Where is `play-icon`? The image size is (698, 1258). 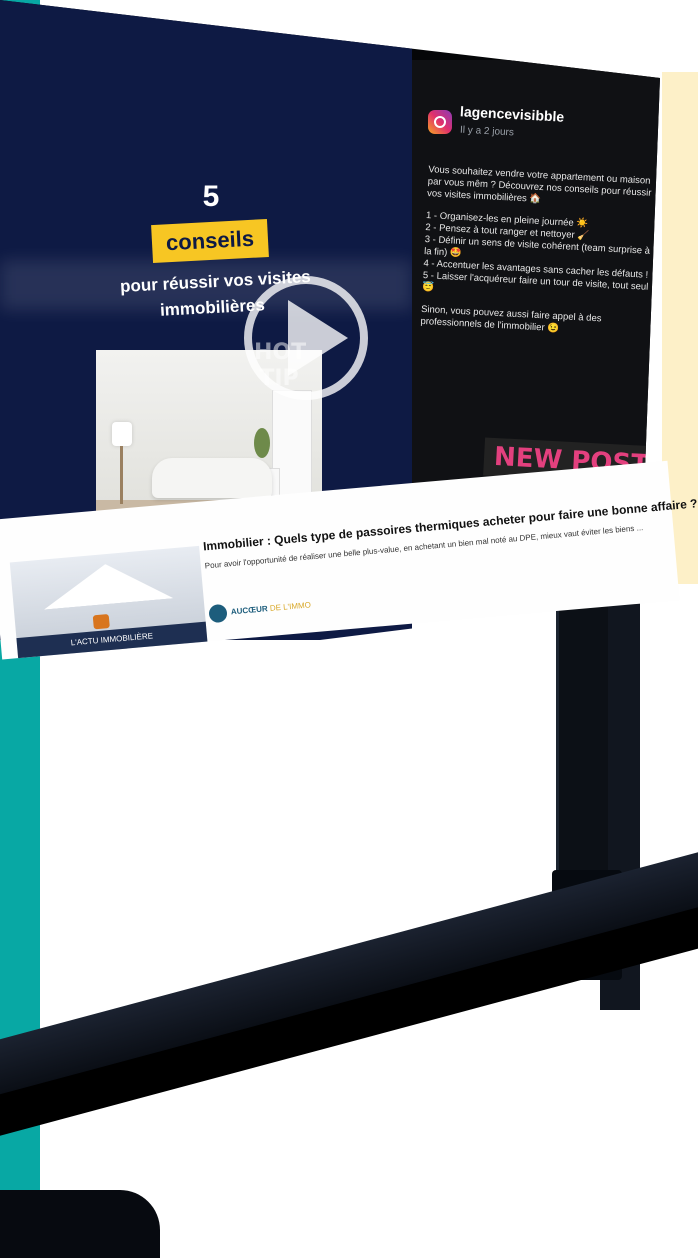
play-icon is located at coordinates (318, 338).